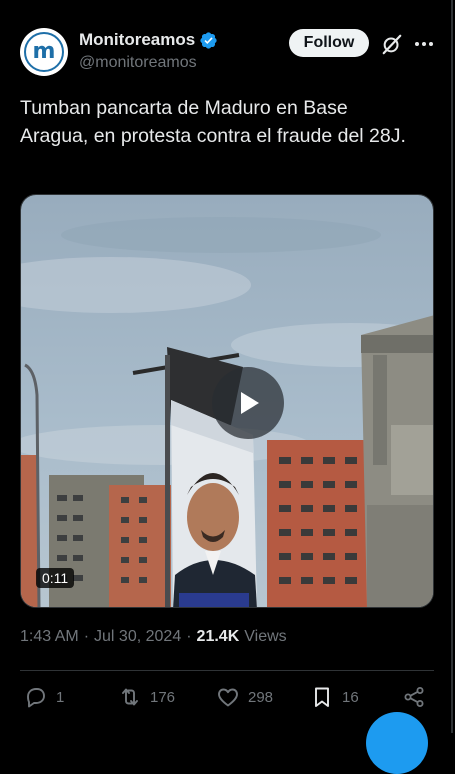  Describe the element at coordinates (218, 637) in the screenshot. I see `views-count: 21.4K` at that location.